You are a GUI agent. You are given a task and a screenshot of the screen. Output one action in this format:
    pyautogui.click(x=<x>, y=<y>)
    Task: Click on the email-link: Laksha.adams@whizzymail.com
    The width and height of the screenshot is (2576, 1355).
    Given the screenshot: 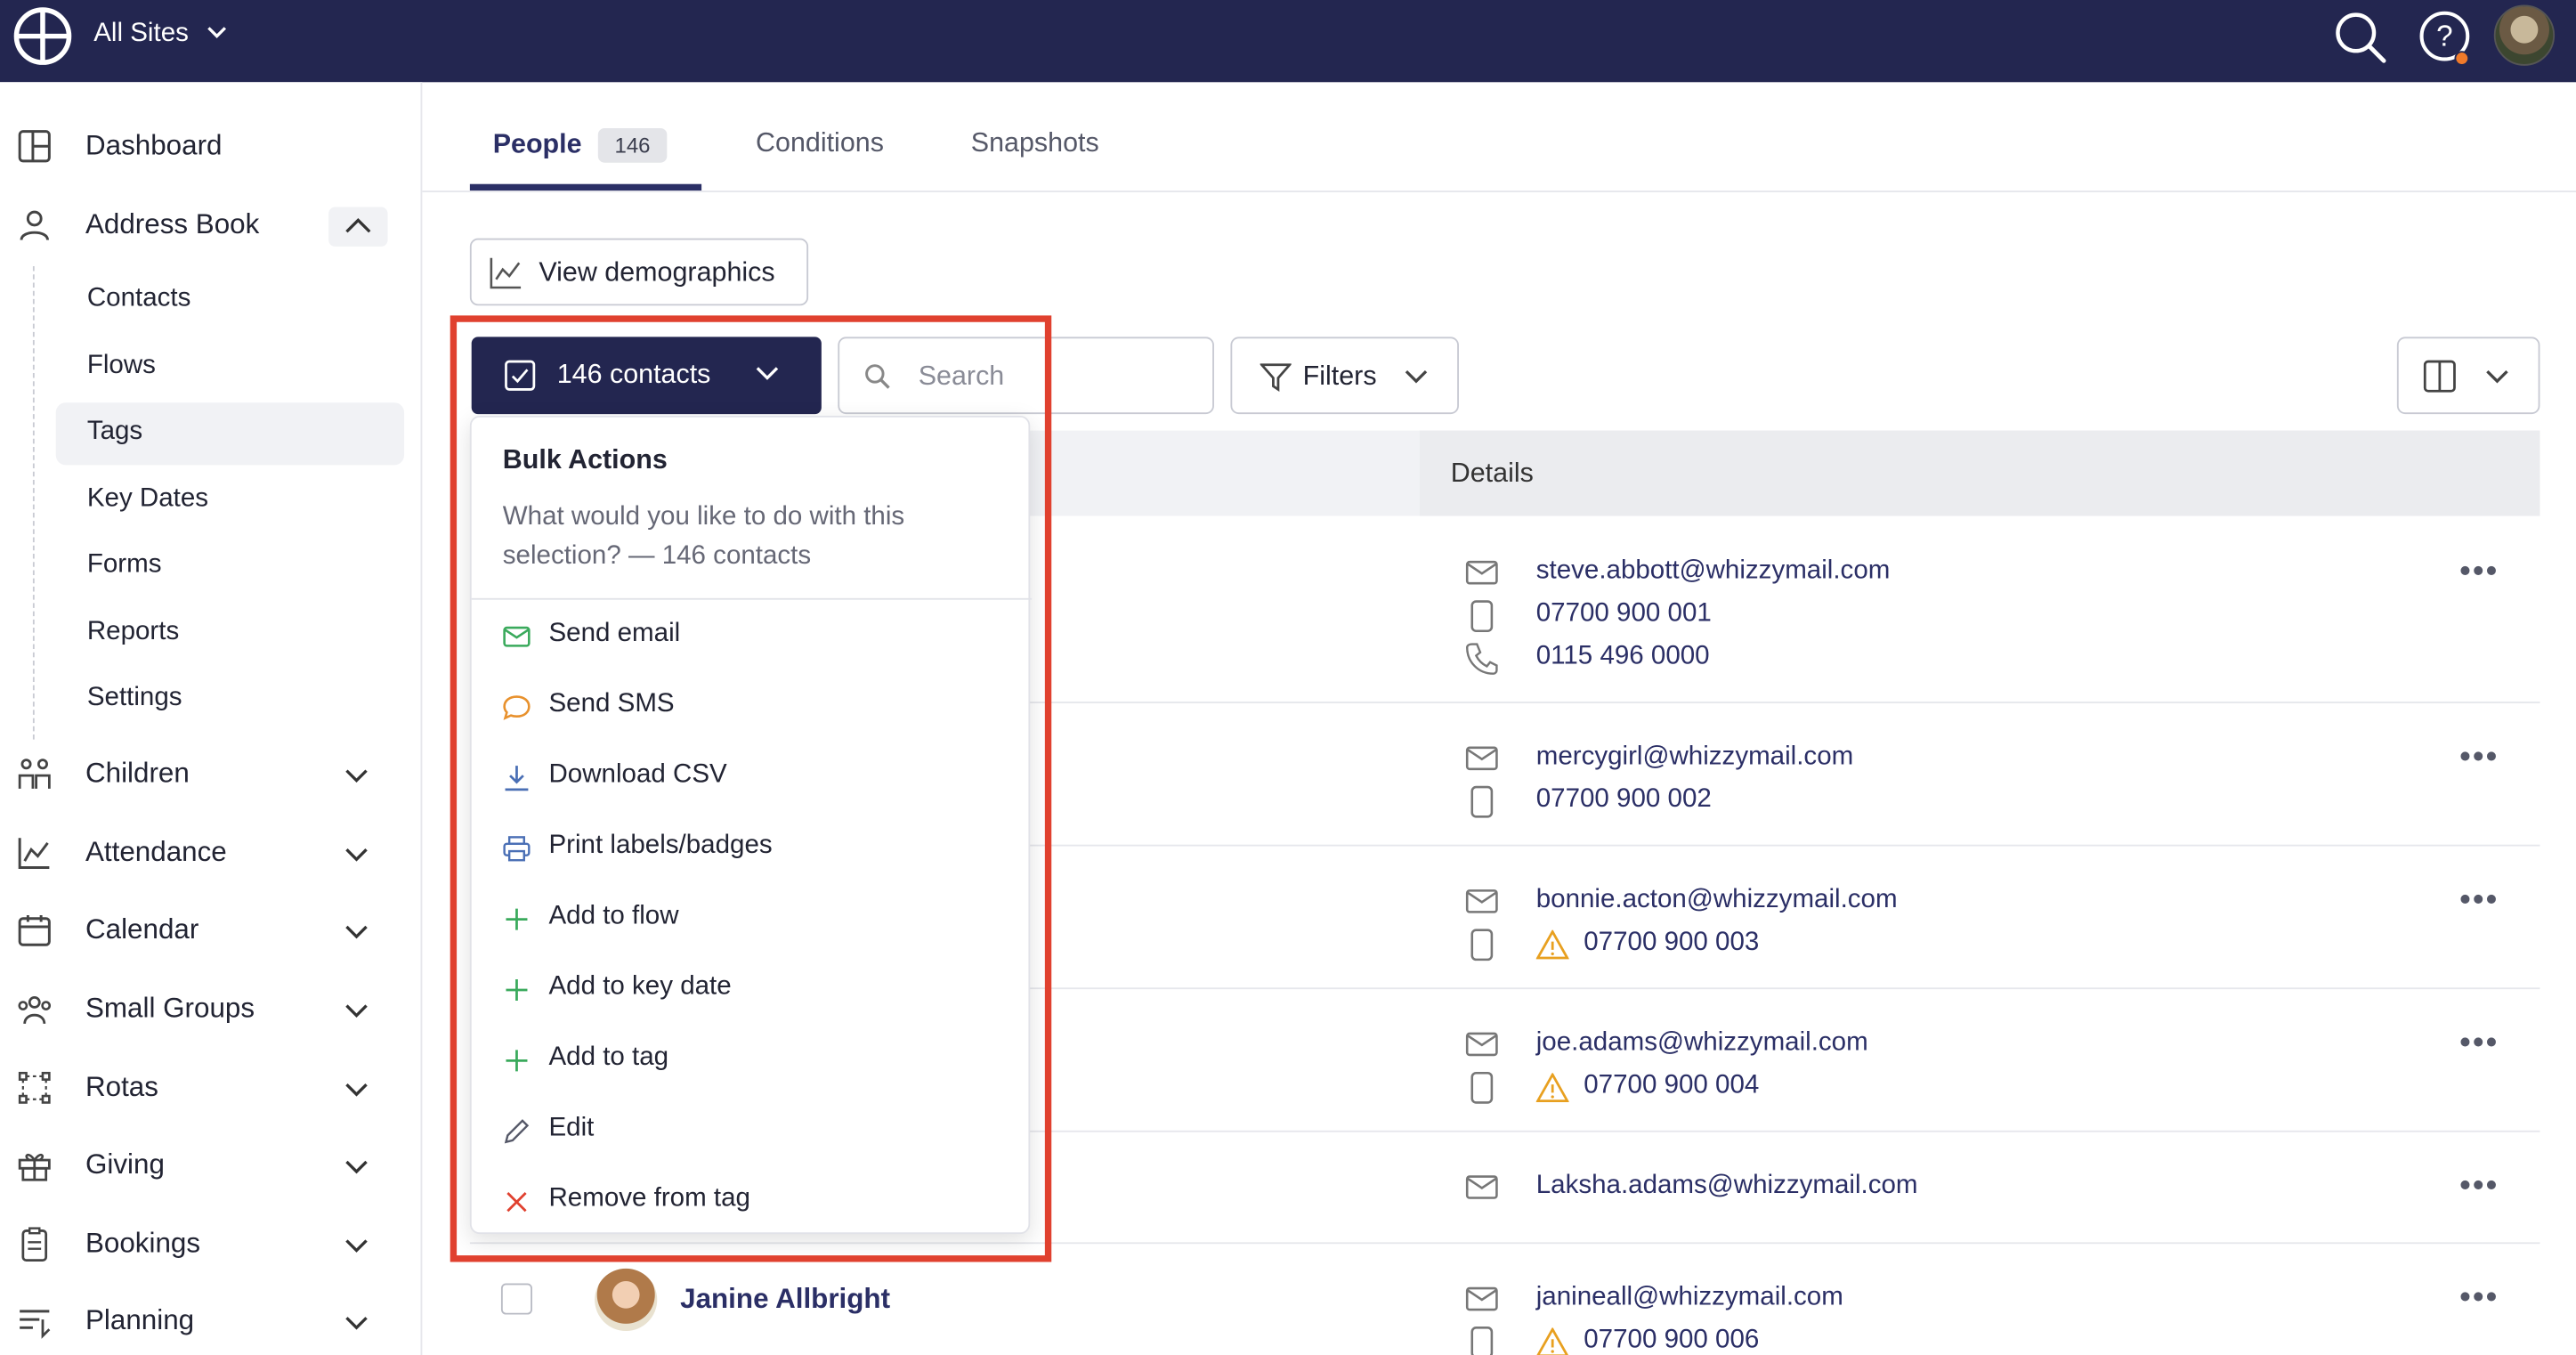 What is the action you would take?
    pyautogui.click(x=1727, y=1186)
    